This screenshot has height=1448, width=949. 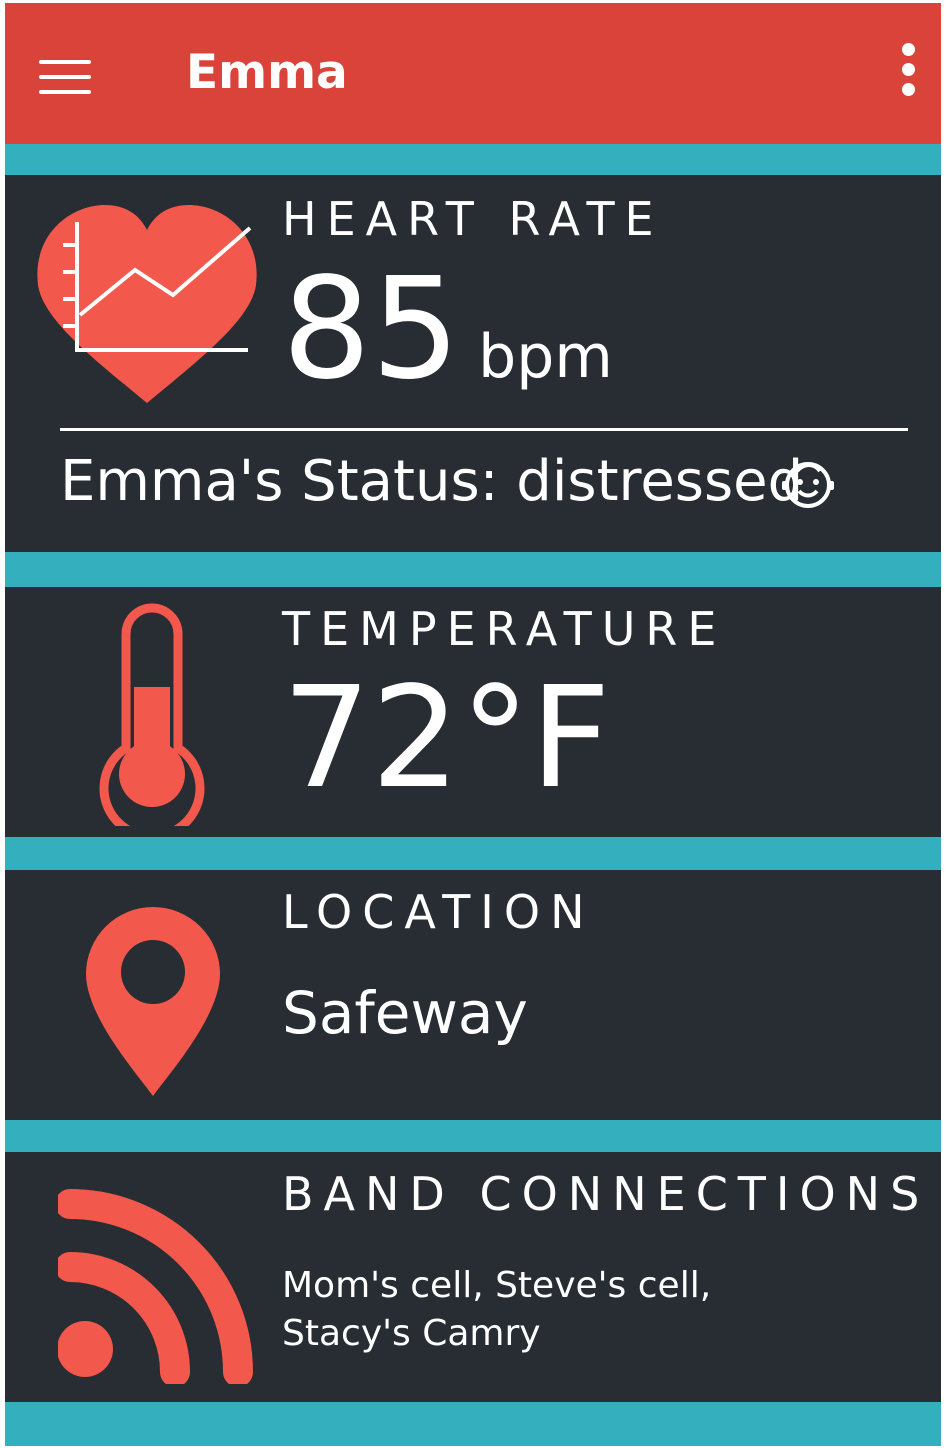 I want to click on band-connections-label: BAND CONNECTIONS, so click(x=606, y=1194).